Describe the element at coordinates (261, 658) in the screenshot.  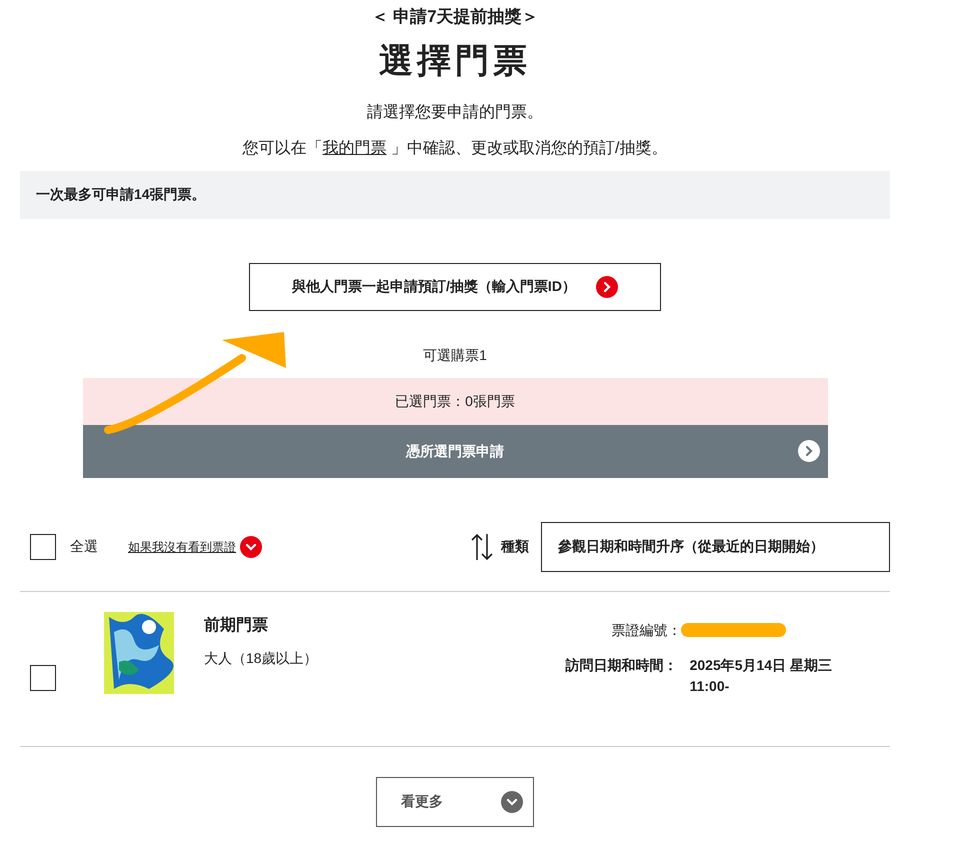
I see `ticket-type: 大人（18歲以上）` at that location.